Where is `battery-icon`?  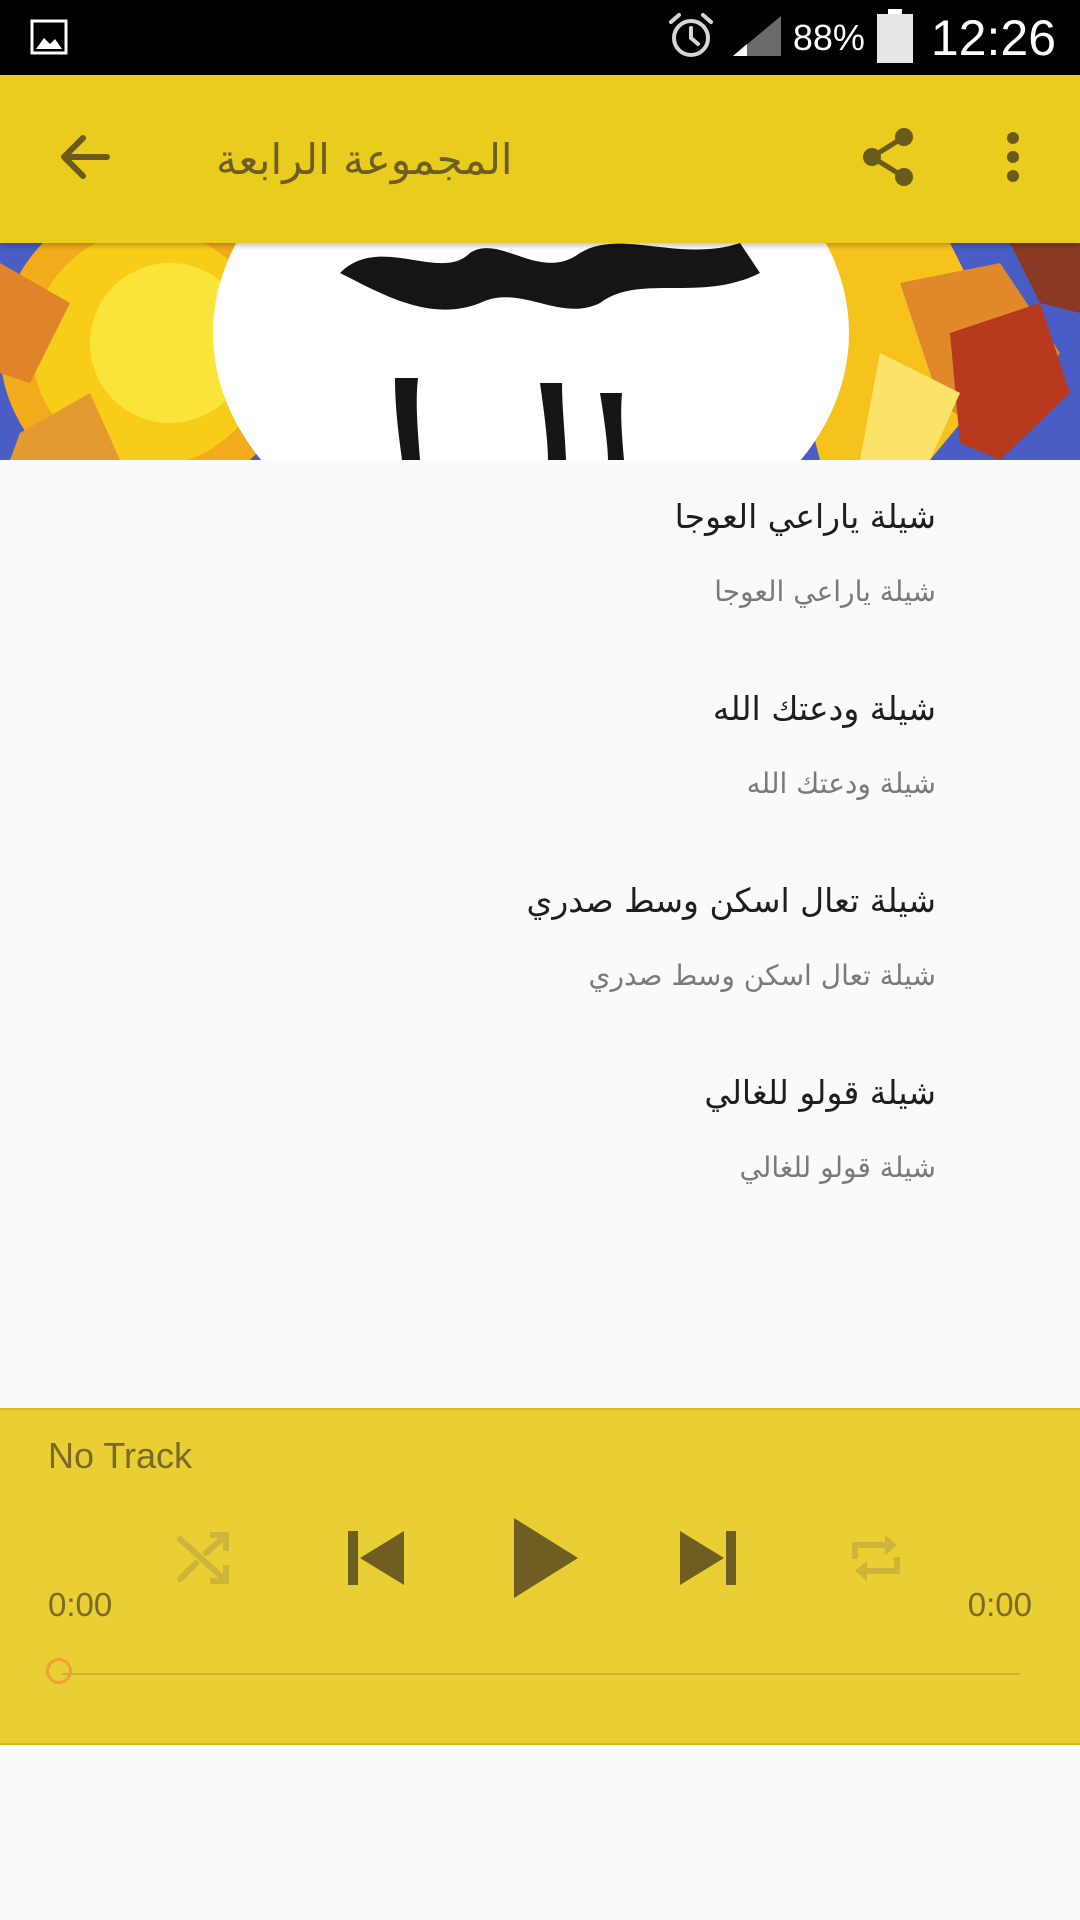 battery-icon is located at coordinates (894, 37).